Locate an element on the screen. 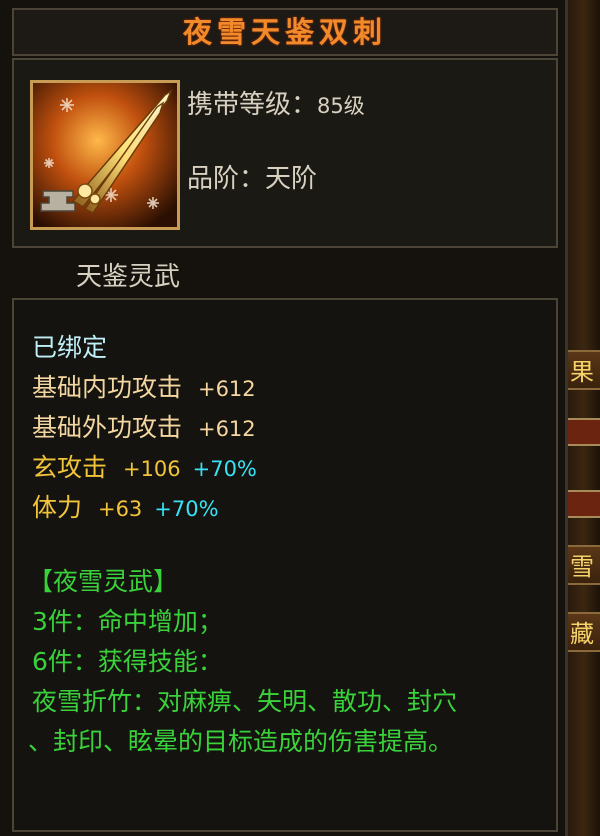 Image resolution: width=600 pixels, height=836 pixels. stat-inner-attack: 基础内功攻击 +612 is located at coordinates (144, 386).